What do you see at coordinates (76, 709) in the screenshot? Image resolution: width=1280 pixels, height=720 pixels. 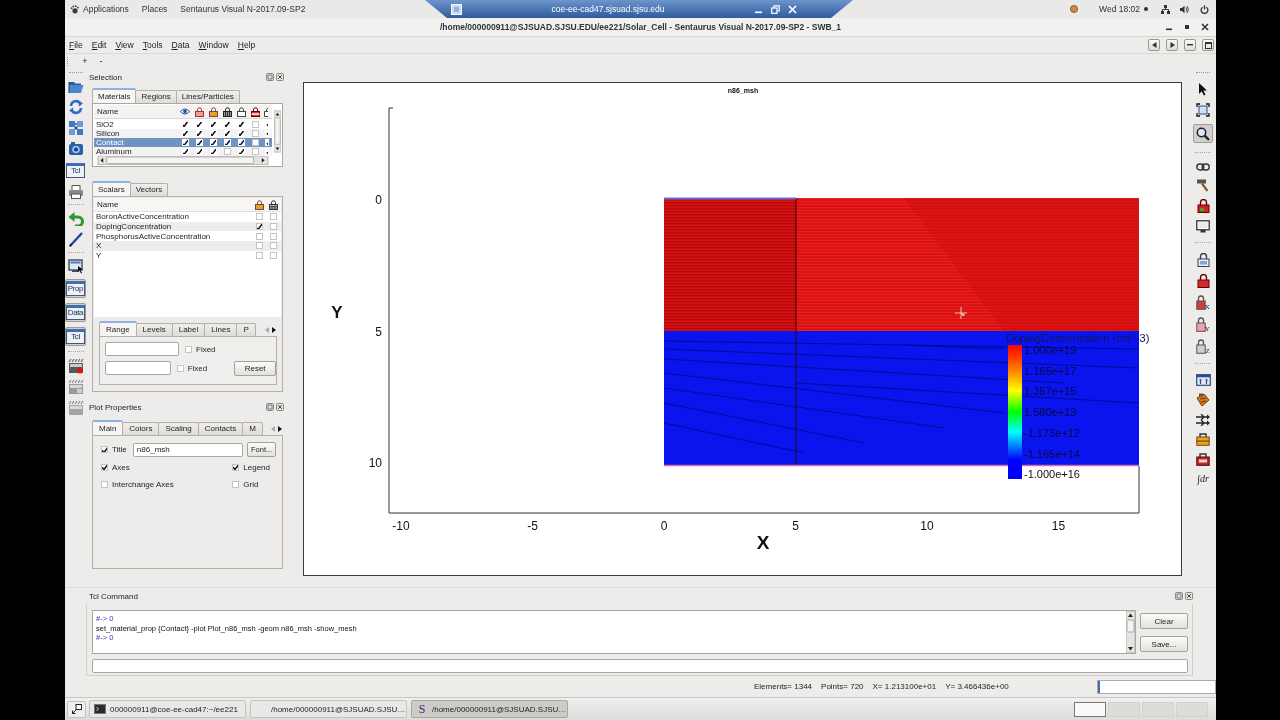 I see `show-desktop-button` at bounding box center [76, 709].